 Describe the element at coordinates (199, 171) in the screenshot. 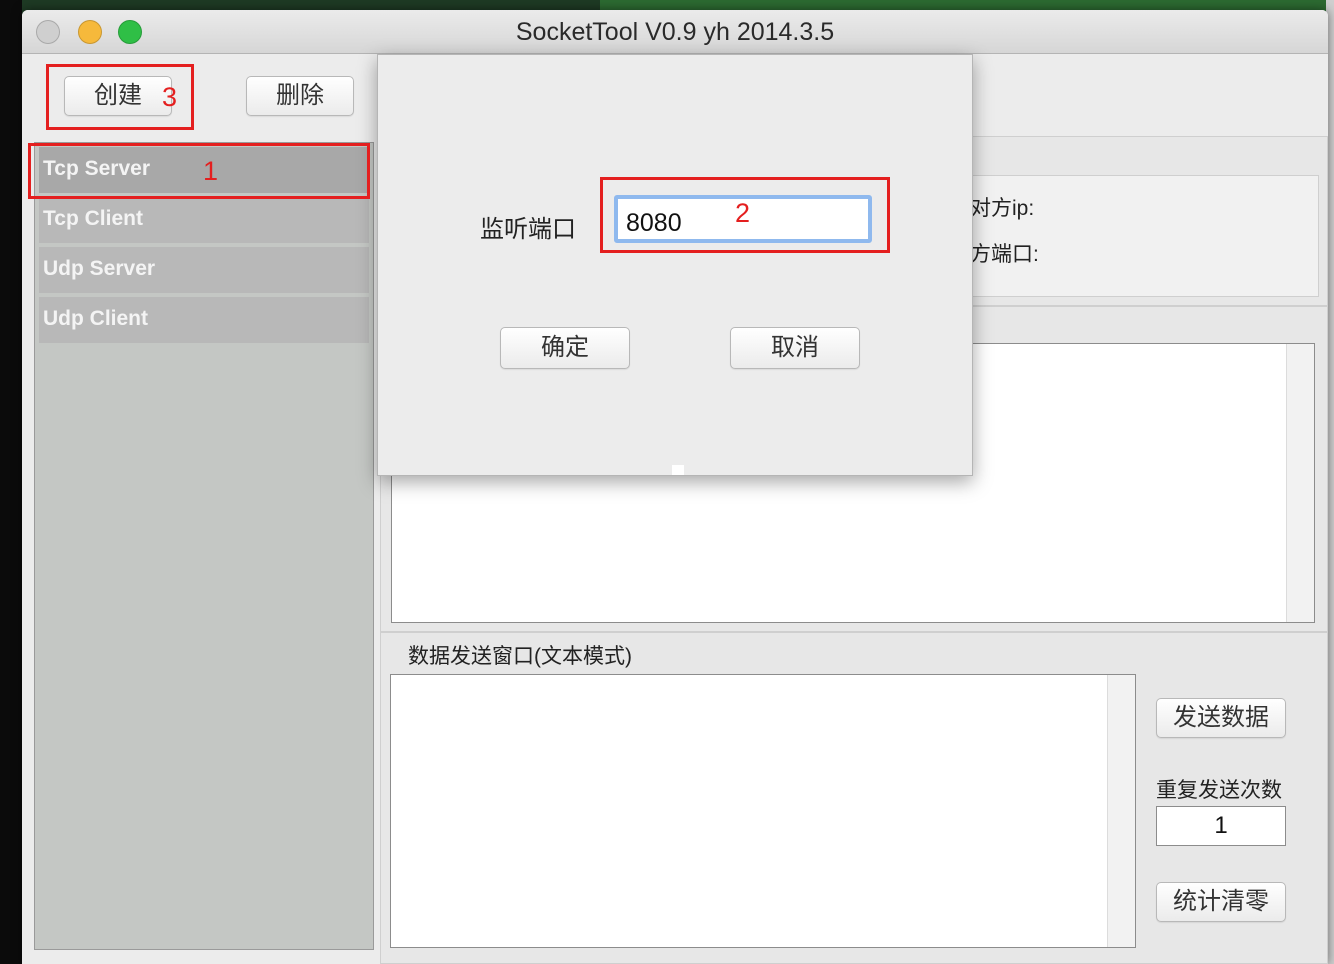

I see `annotation-box-tcp-server` at that location.